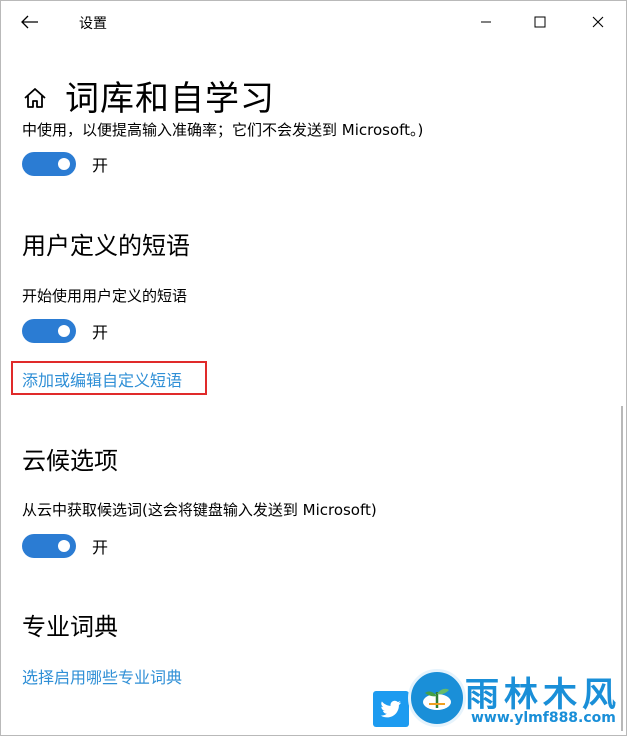  What do you see at coordinates (49, 164) in the screenshot?
I see `self-learning-toggle` at bounding box center [49, 164].